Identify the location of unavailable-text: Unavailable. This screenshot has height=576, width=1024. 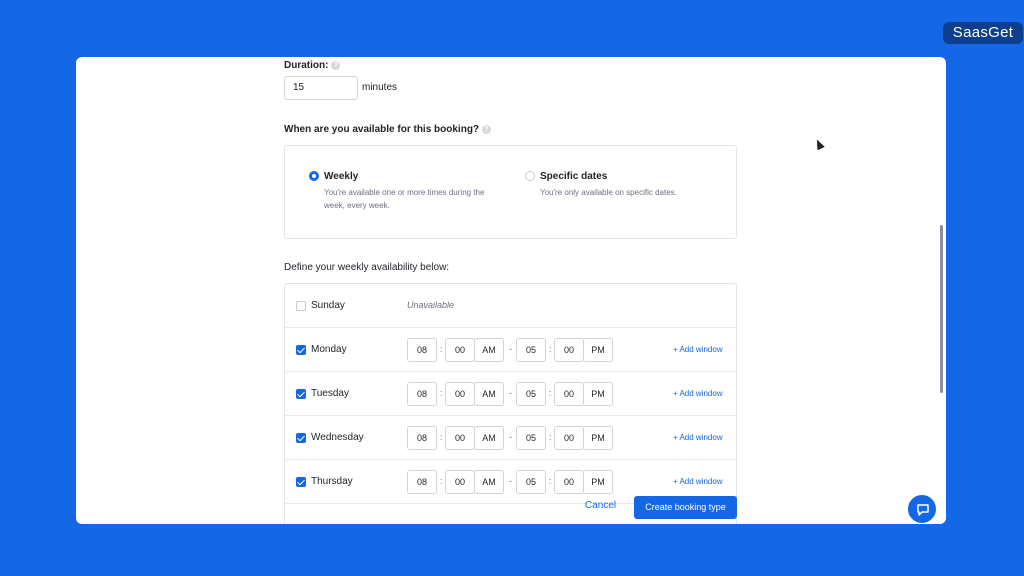
(431, 305).